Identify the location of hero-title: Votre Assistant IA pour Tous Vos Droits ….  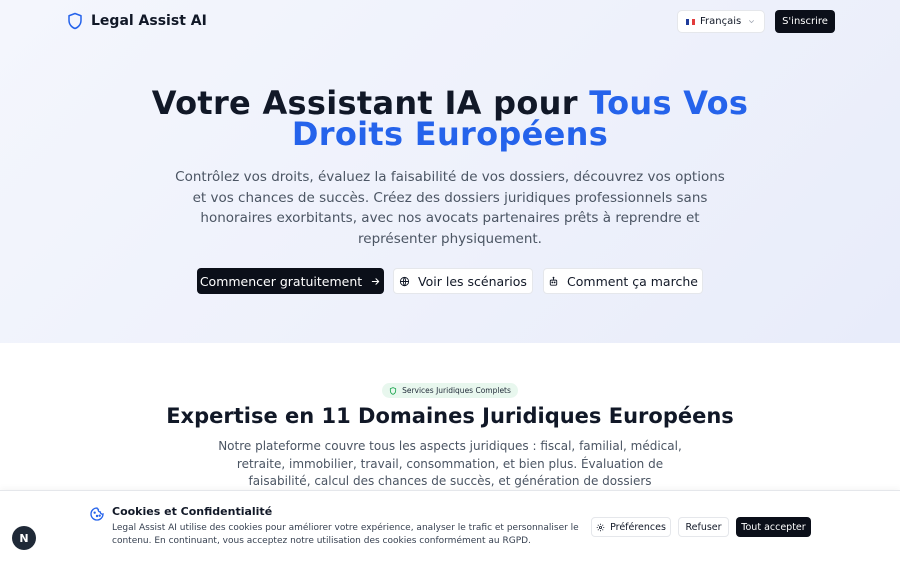
(450, 120).